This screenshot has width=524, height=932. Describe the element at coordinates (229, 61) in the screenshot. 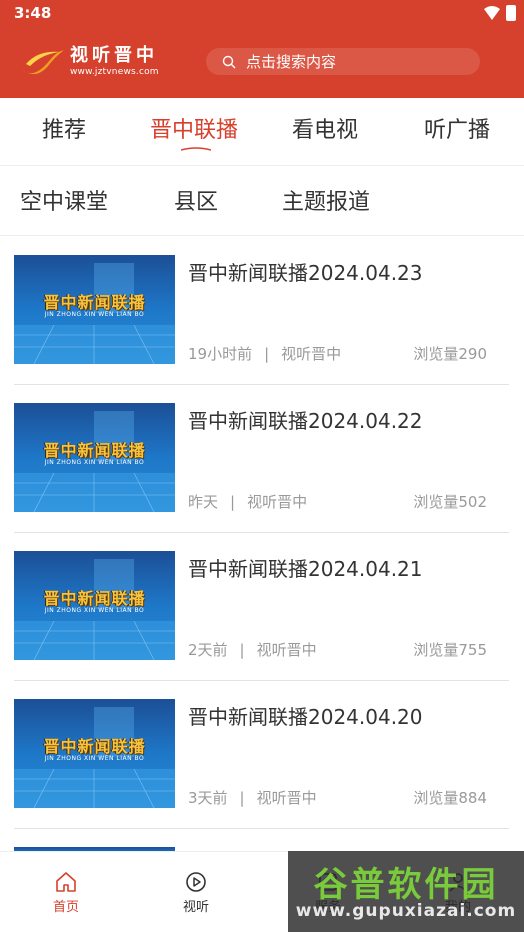

I see `search-icon` at that location.